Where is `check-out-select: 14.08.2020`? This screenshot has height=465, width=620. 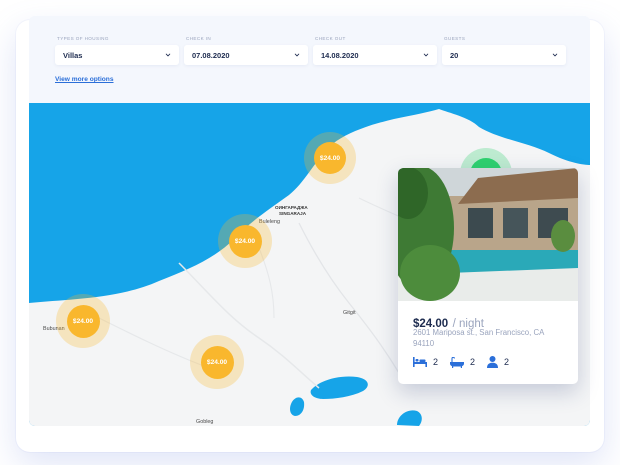
check-out-select: 14.08.2020 is located at coordinates (375, 55).